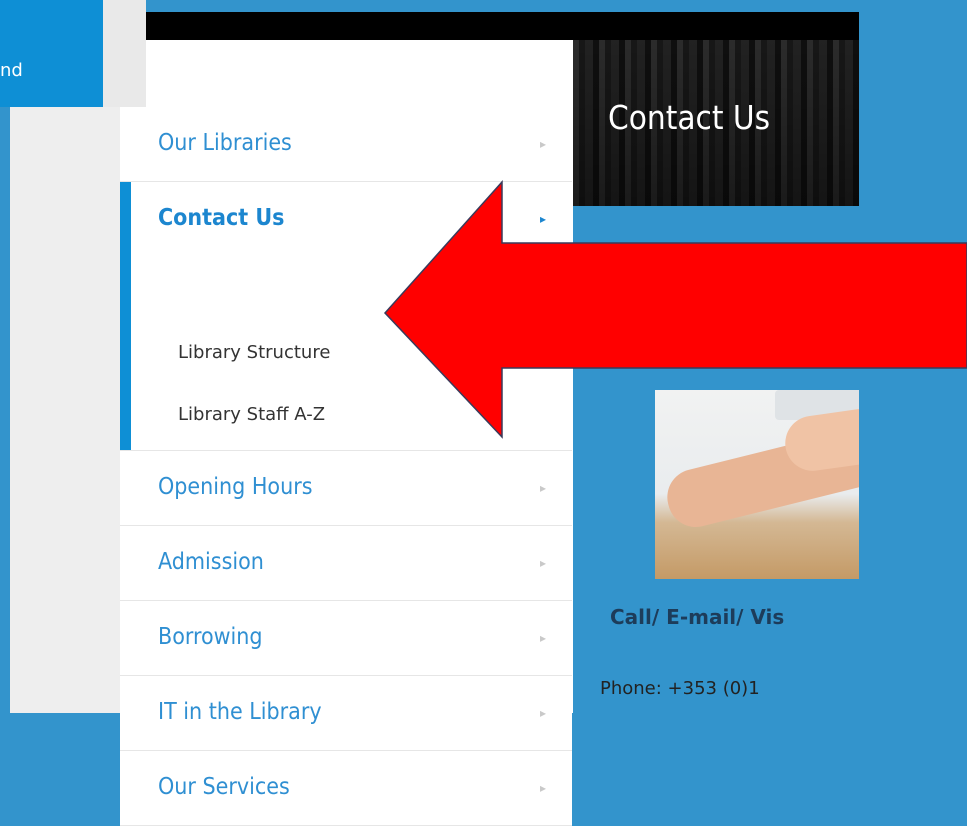  I want to click on sidebar-item-our-services: Our Services ▸, so click(346, 788).